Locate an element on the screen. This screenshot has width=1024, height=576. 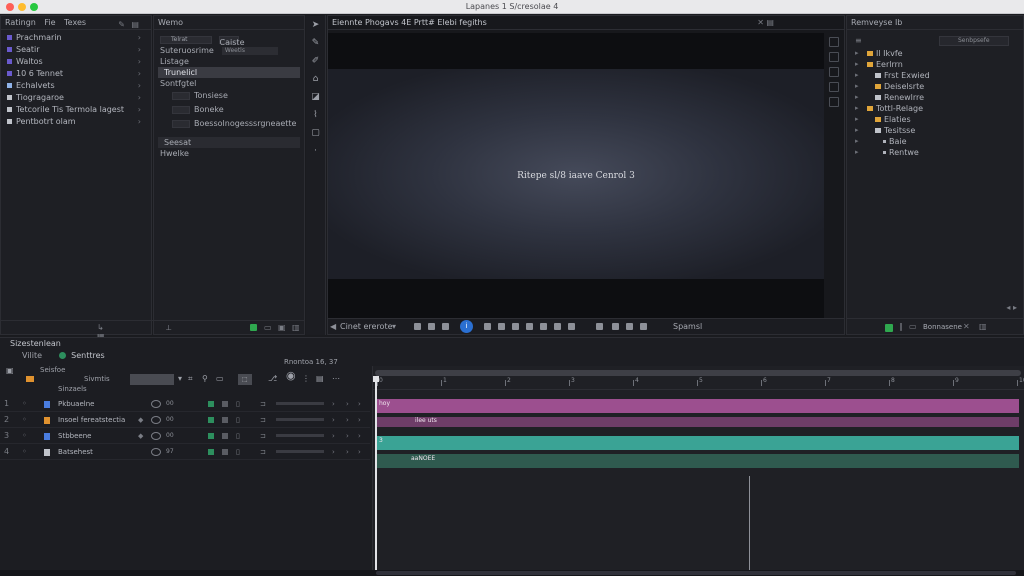
trash-icon: ▥ is located at coordinates (983, 326).